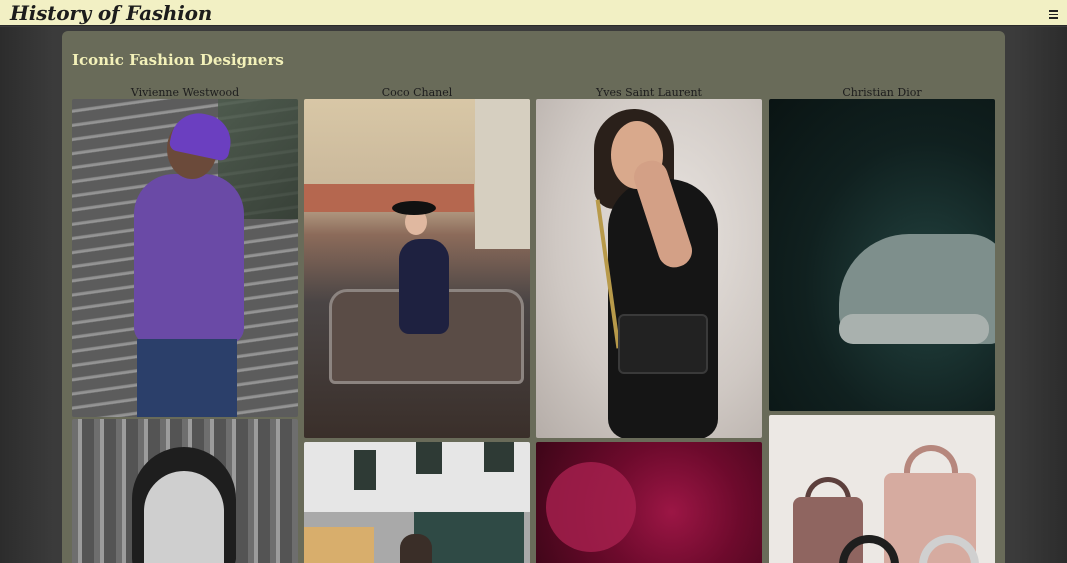  Describe the element at coordinates (185, 92) in the screenshot. I see `column-label-vivienne-westwood: Vivienne Westwood` at that location.